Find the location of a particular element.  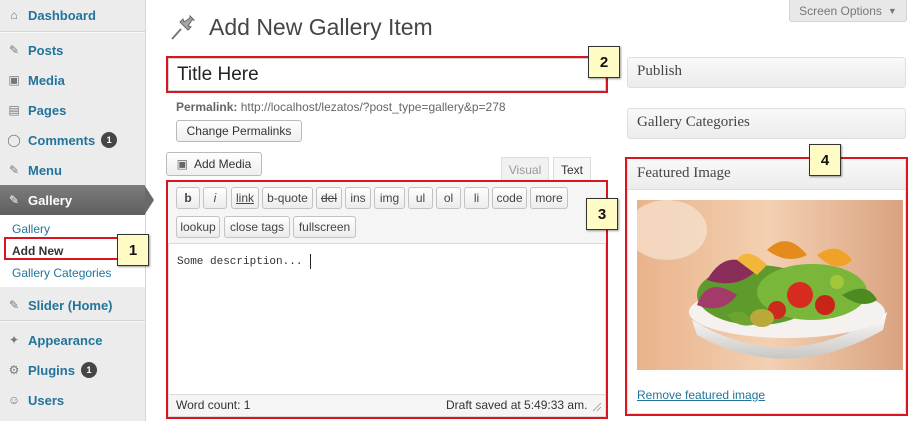

sidebar-item-label: Slider (Home) is located at coordinates (70, 305).